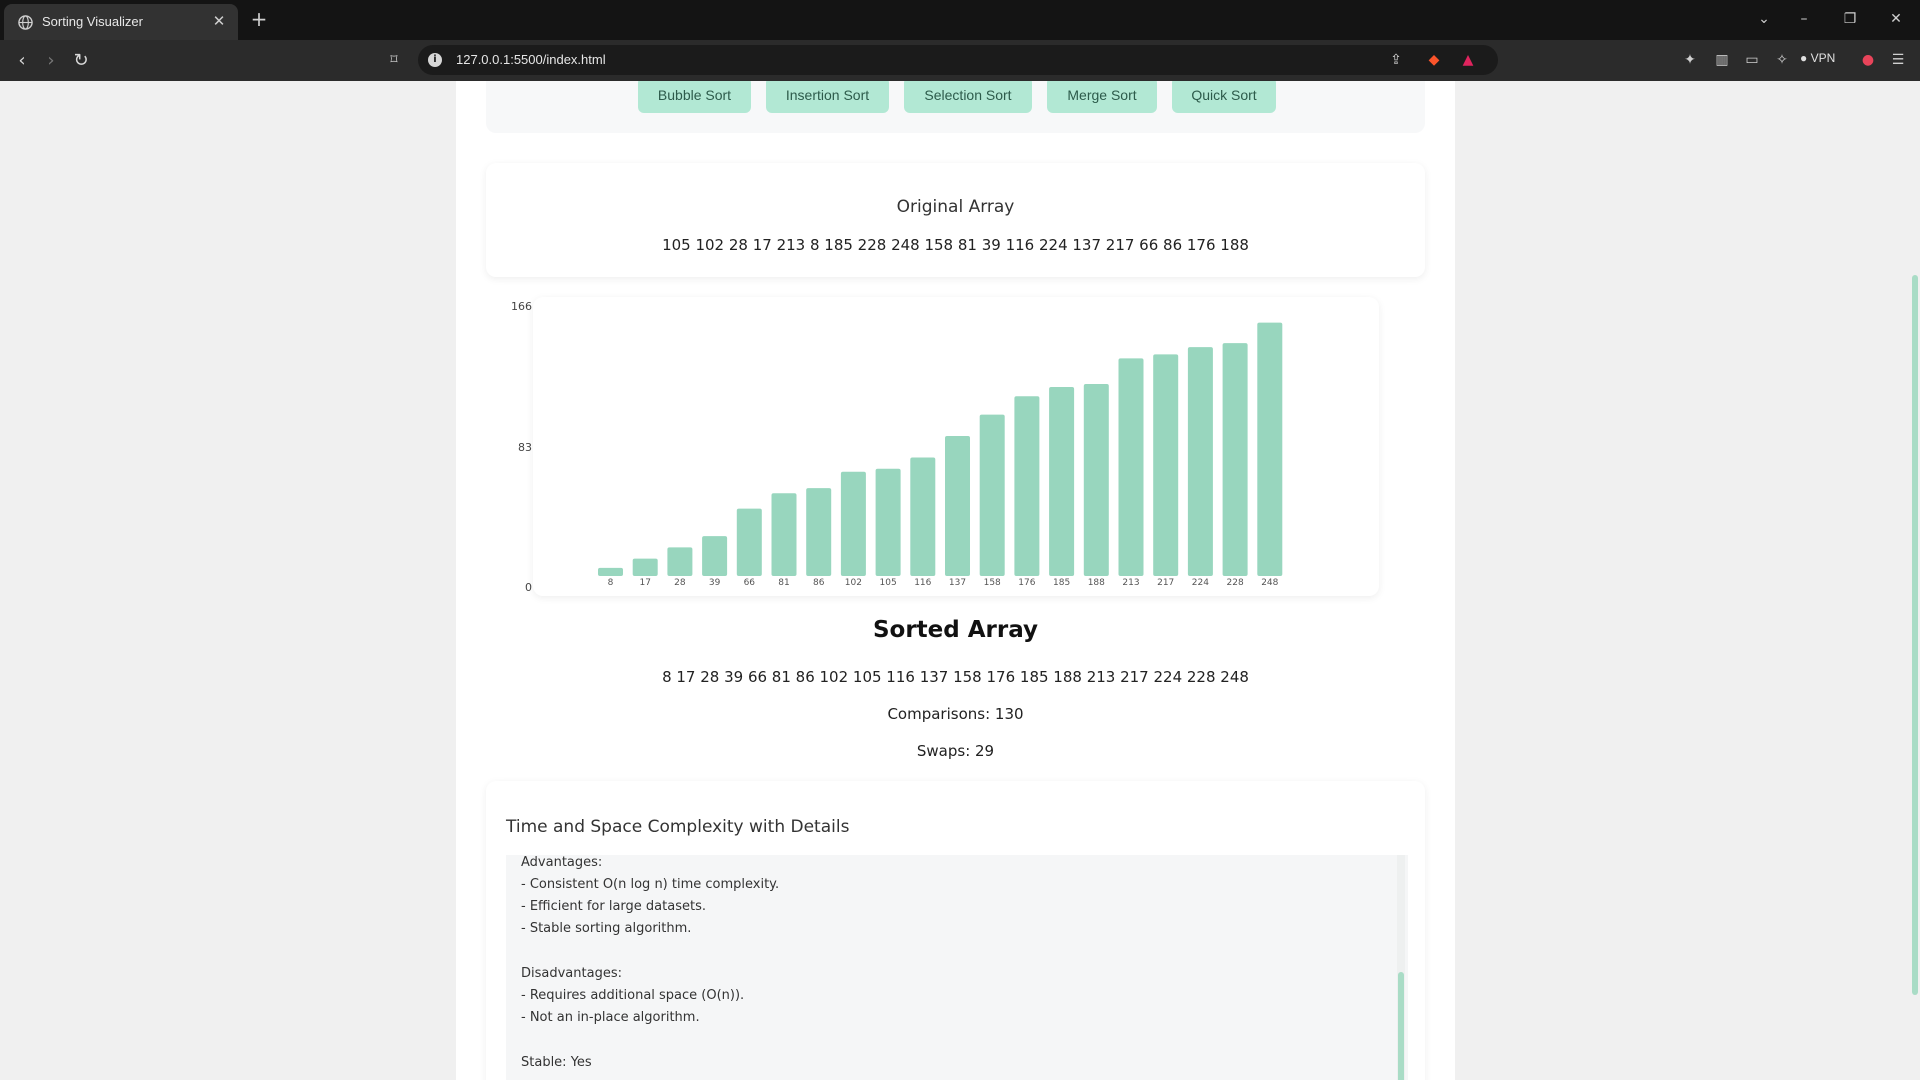  I want to click on address-bar: i 127.0.0.1:5500/index.html ⇪ ◆ ▲, so click(958, 60).